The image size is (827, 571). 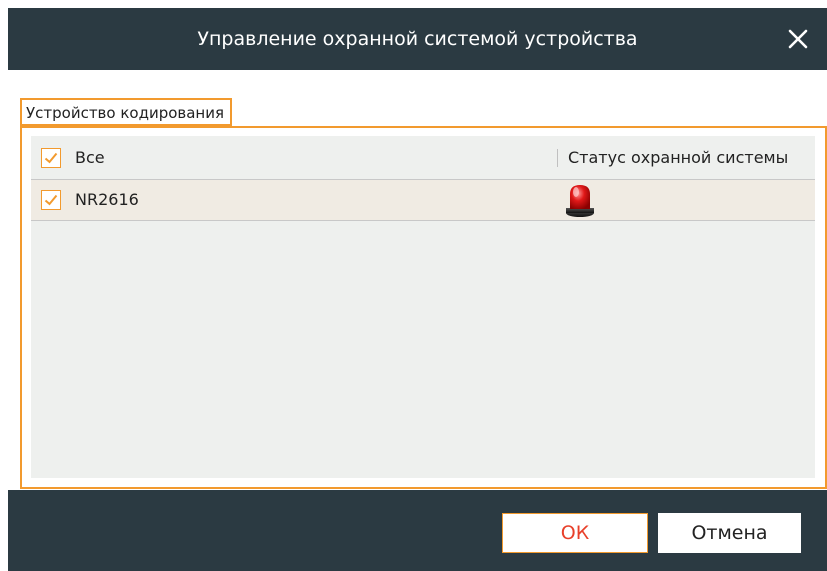 What do you see at coordinates (423, 158) in the screenshot?
I see `table-header: Все Статус охранной системы` at bounding box center [423, 158].